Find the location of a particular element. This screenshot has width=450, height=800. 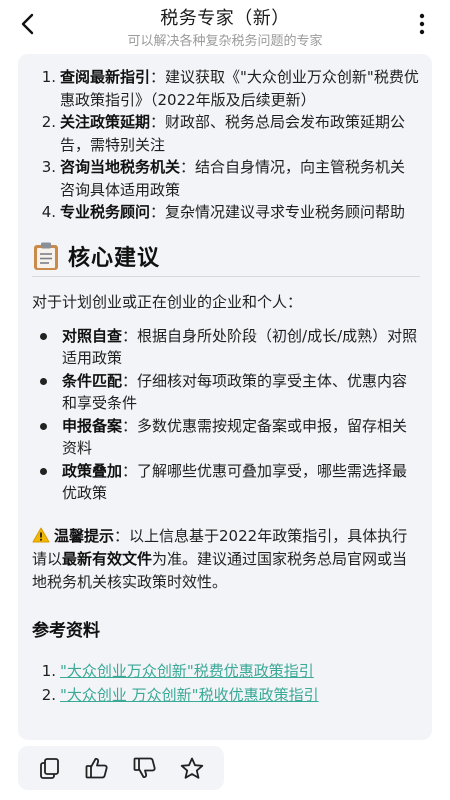

intro-text: 对于计划创业或正在创业的企业和个人： is located at coordinates (167, 301).